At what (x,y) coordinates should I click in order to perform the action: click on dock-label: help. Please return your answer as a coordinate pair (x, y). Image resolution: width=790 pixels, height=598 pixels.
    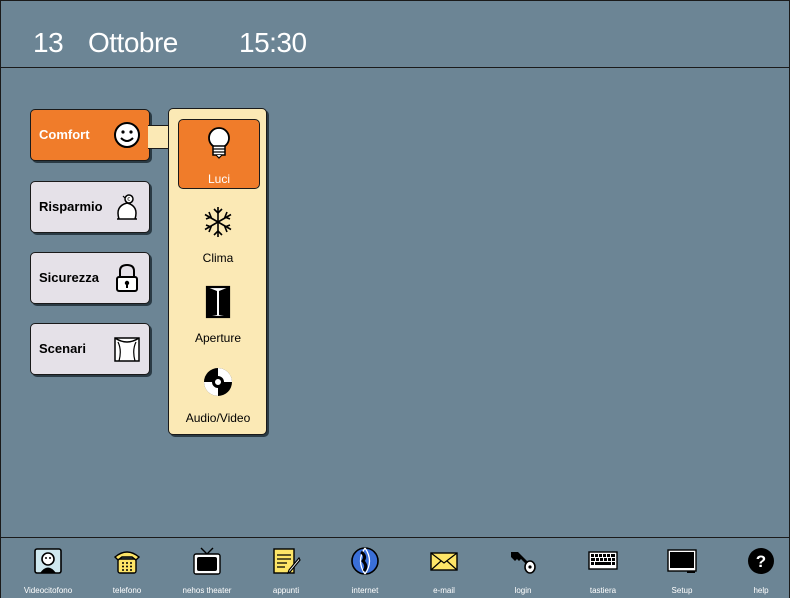
    Looking at the image, I should click on (761, 590).